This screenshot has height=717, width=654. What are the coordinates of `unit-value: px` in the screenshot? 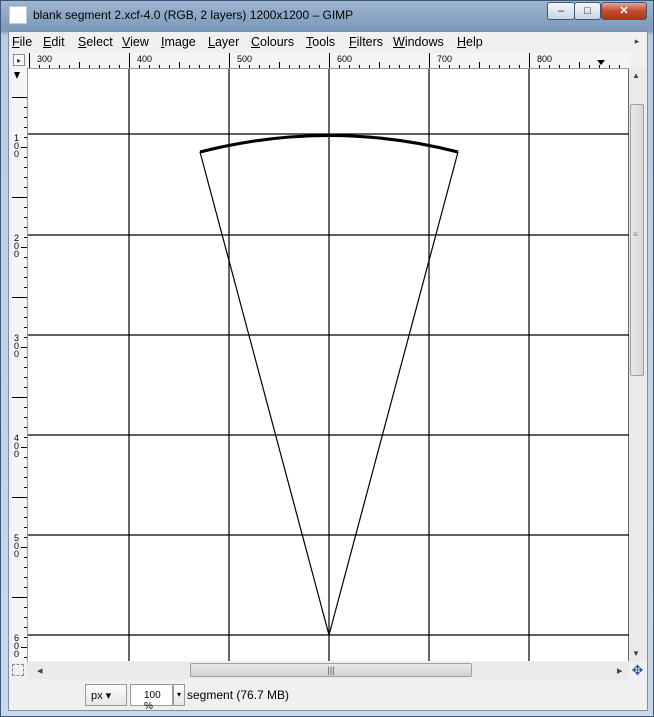 It's located at (97, 696).